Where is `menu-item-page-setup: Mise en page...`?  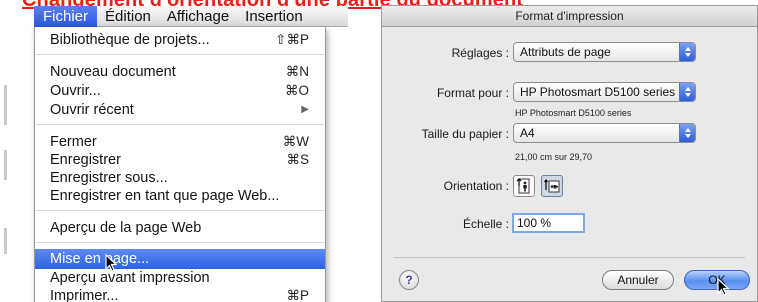
menu-item-page-setup: Mise en page... is located at coordinates (180, 259).